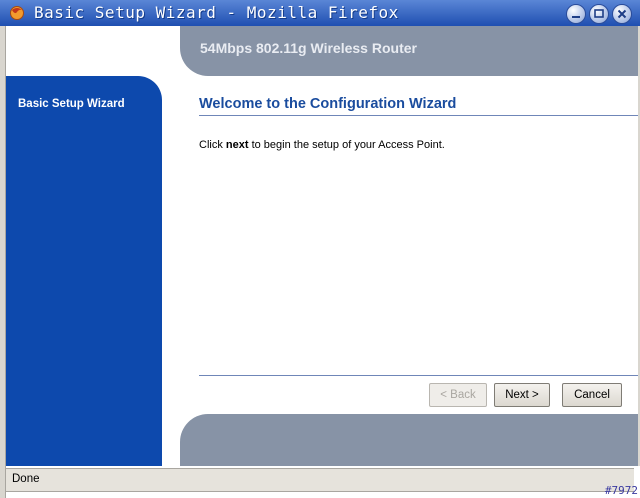 This screenshot has height=498, width=640. Describe the element at coordinates (17, 13) in the screenshot. I see `firefox-icon` at that location.